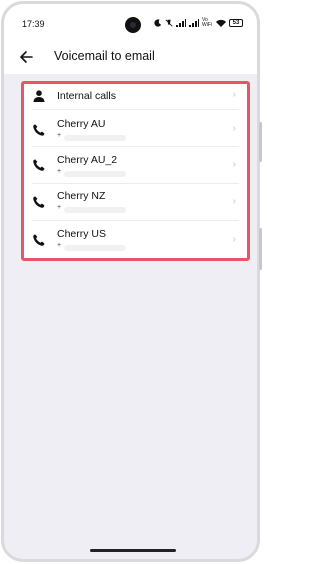 The height and width of the screenshot is (564, 320). Describe the element at coordinates (81, 124) in the screenshot. I see `list-item-label: Cherry AU` at that location.